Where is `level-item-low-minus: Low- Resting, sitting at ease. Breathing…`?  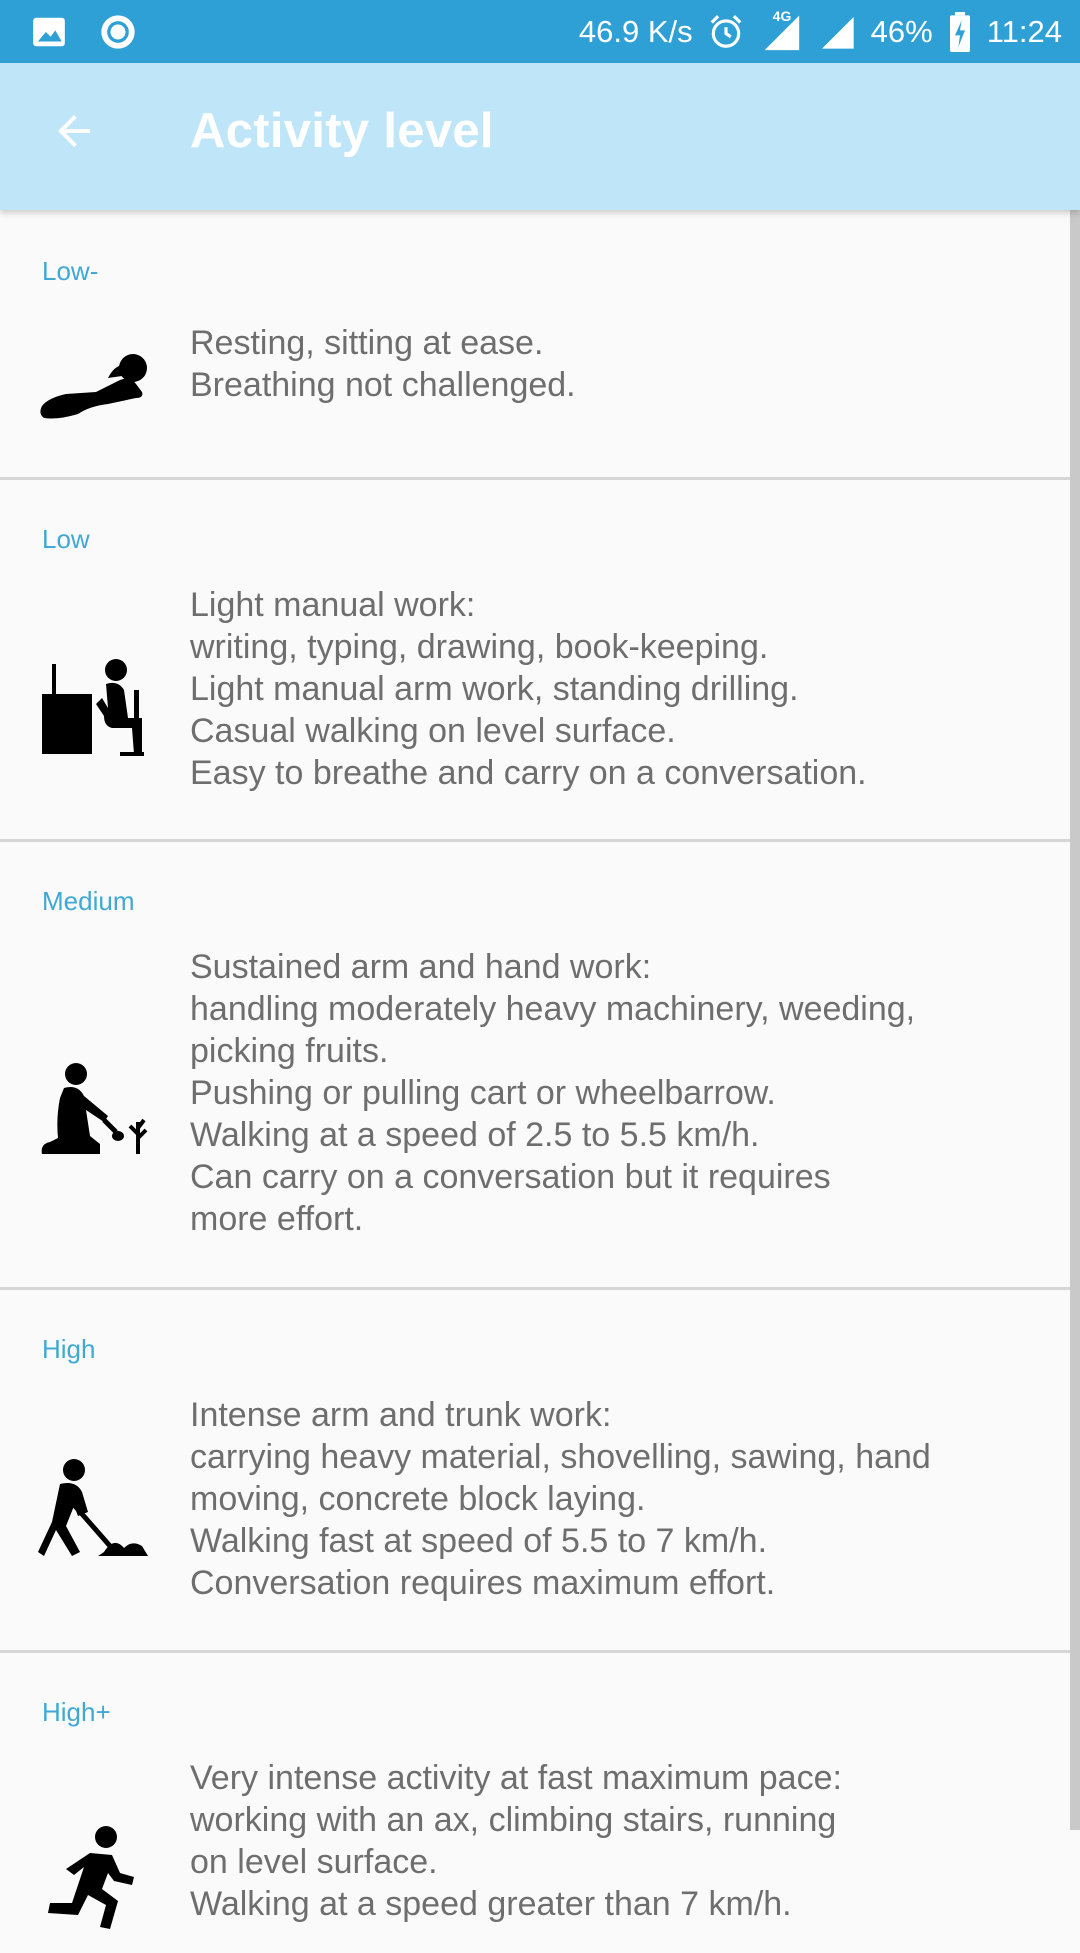 level-item-low-minus: Low- Resting, sitting at ease. Breathing… is located at coordinates (540, 345).